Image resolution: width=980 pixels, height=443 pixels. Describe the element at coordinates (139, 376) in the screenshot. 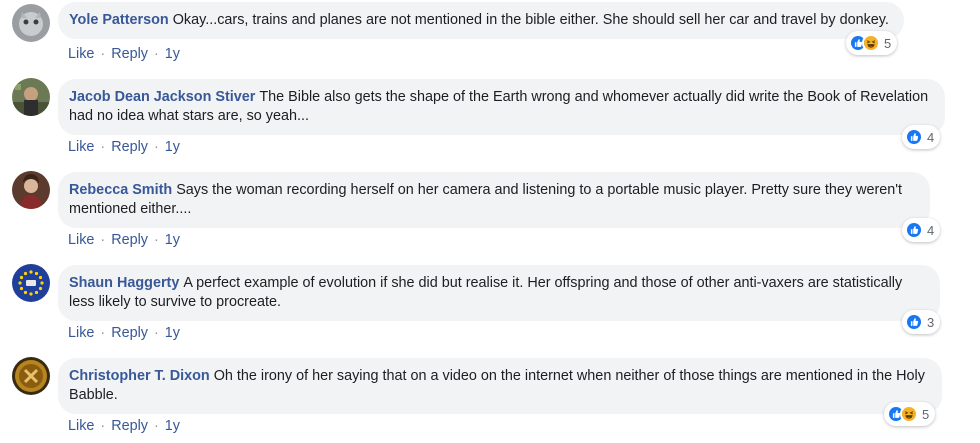

I see `comment-author-link: Christopher T. Dixon` at that location.